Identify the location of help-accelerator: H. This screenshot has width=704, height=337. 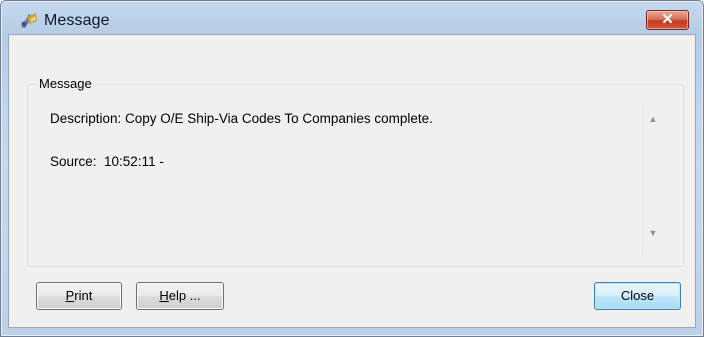
(164, 295).